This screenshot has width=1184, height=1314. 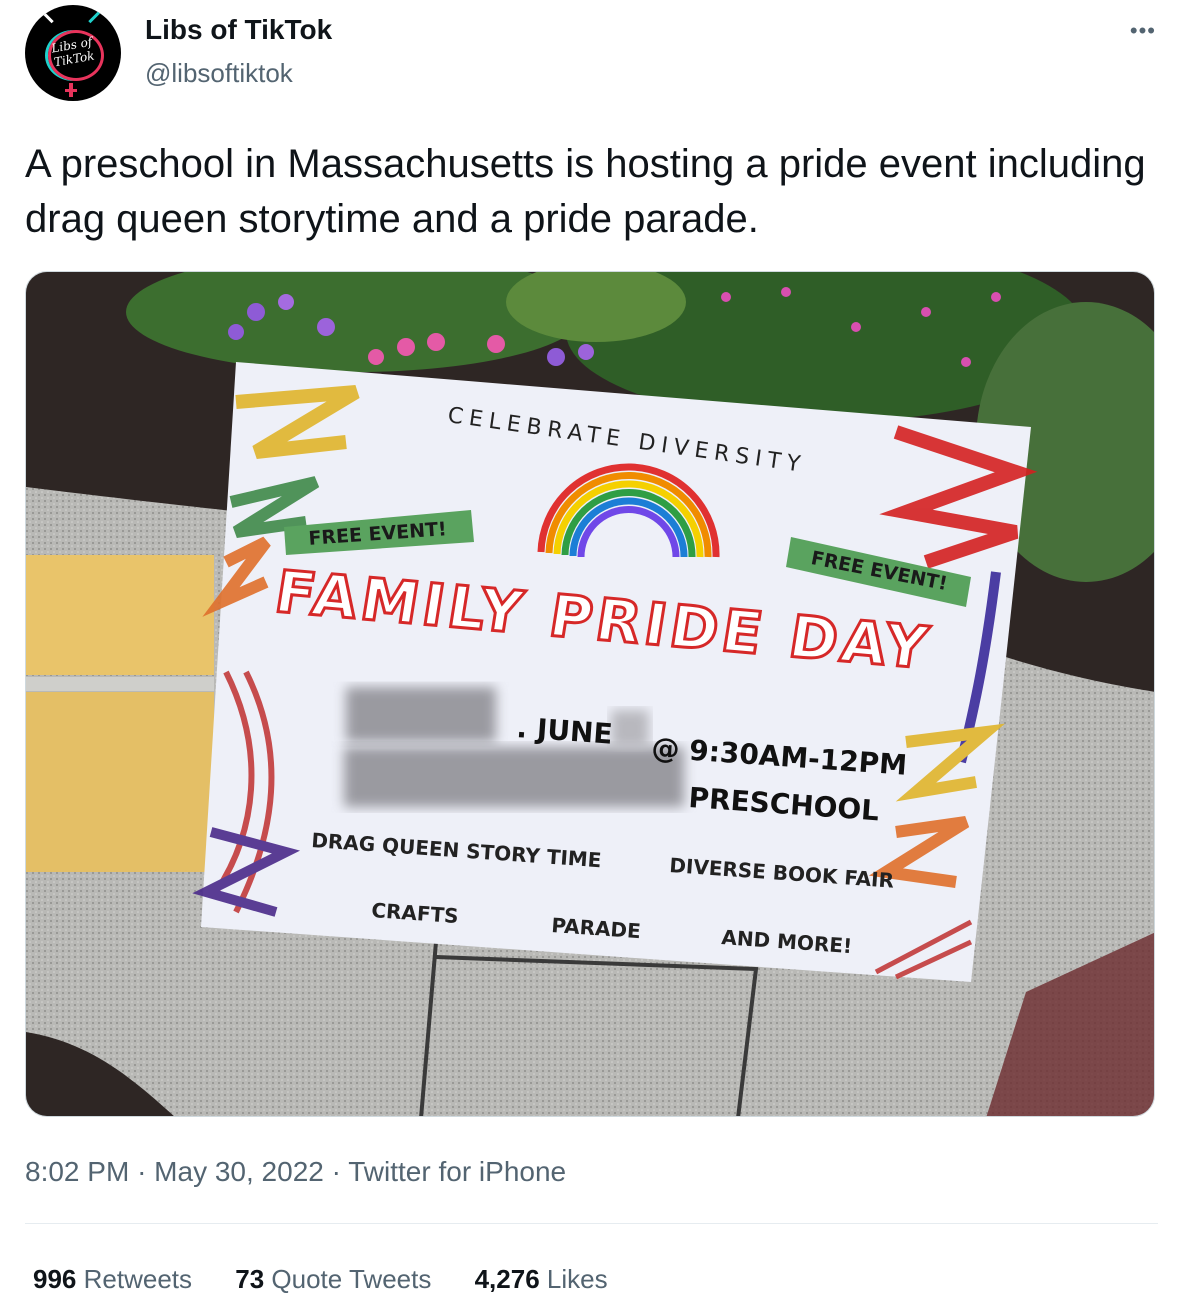 What do you see at coordinates (457, 1171) in the screenshot?
I see `tweet-source: Twitter for iPhone` at bounding box center [457, 1171].